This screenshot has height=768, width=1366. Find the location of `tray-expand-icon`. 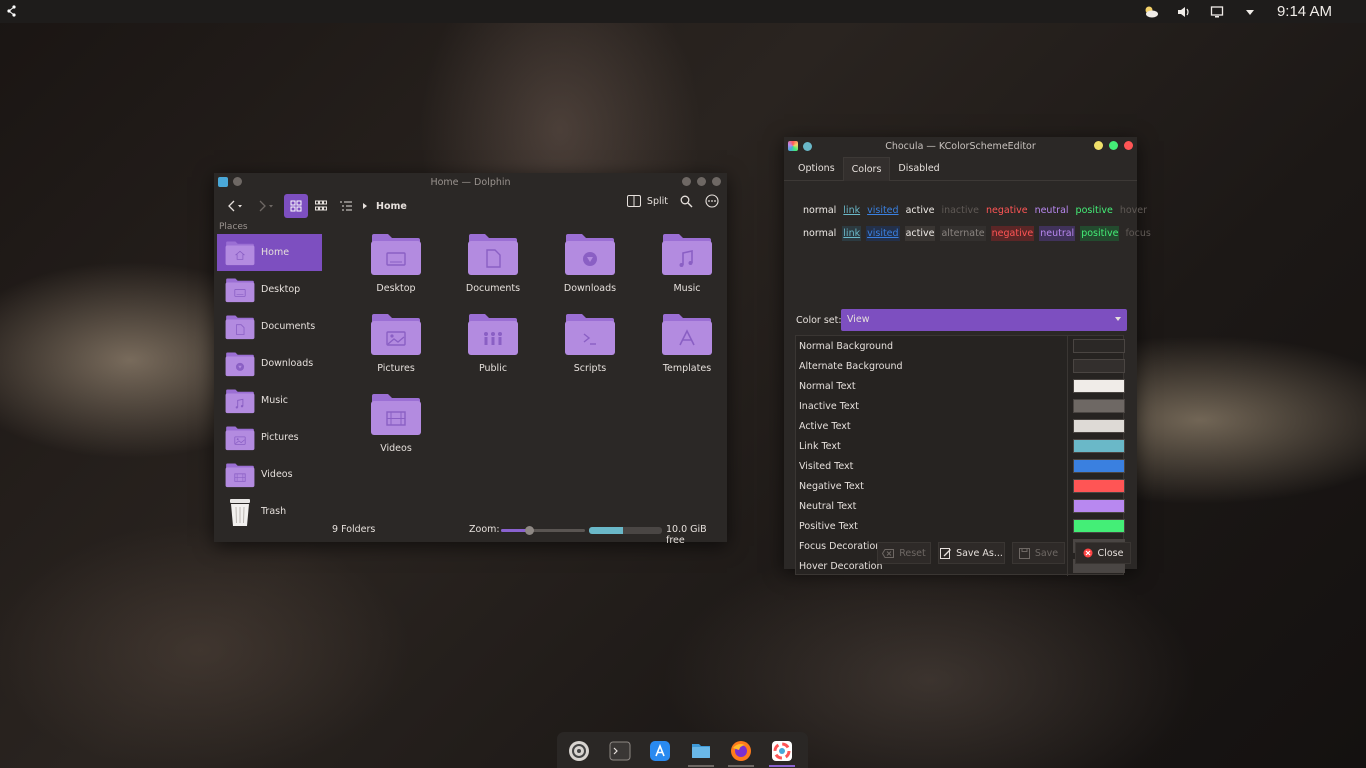

tray-expand-icon is located at coordinates (1250, 12).